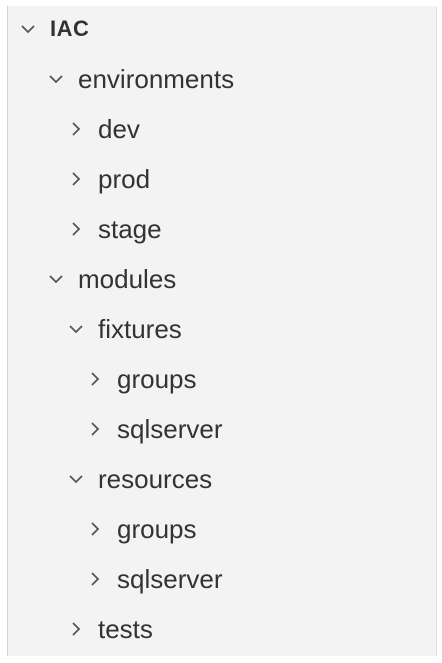  Describe the element at coordinates (127, 278) in the screenshot. I see `tree-item-label: modules` at that location.